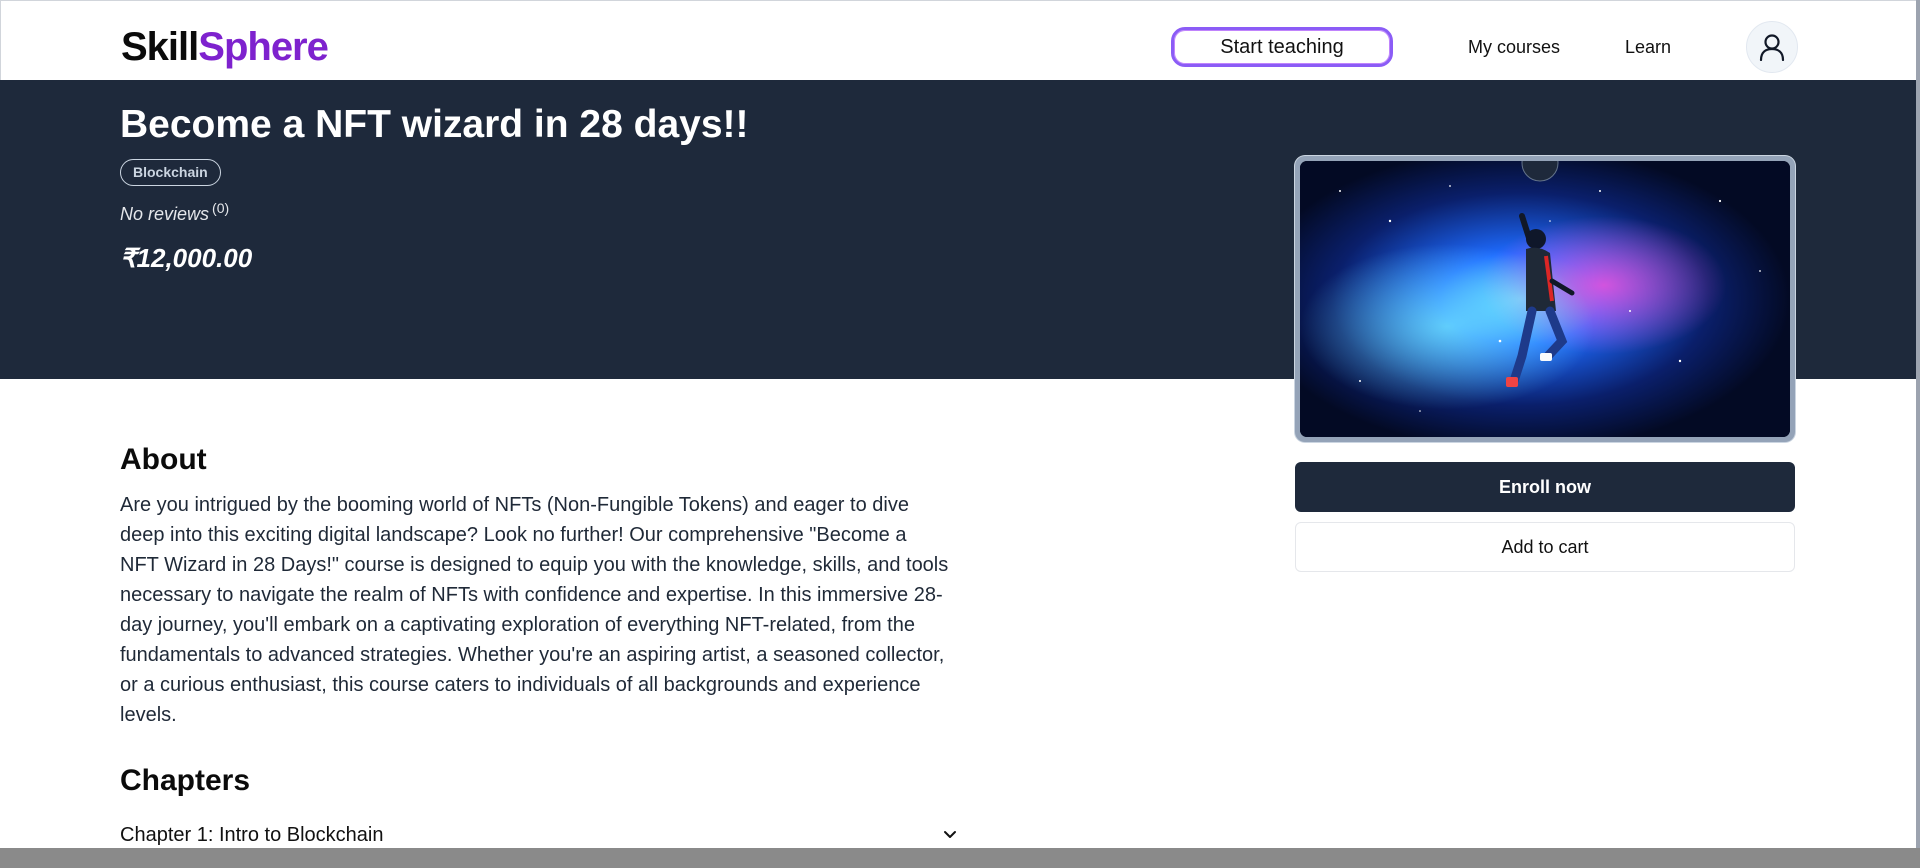  What do you see at coordinates (170, 172) in the screenshot?
I see `category-tag: Blockchain` at bounding box center [170, 172].